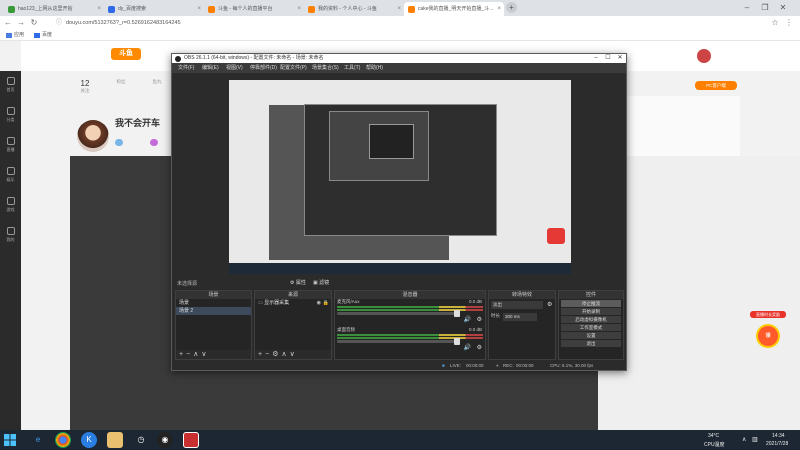  What do you see at coordinates (85, 86) in the screenshot?
I see `stat-follow: 12 关注` at bounding box center [85, 86].